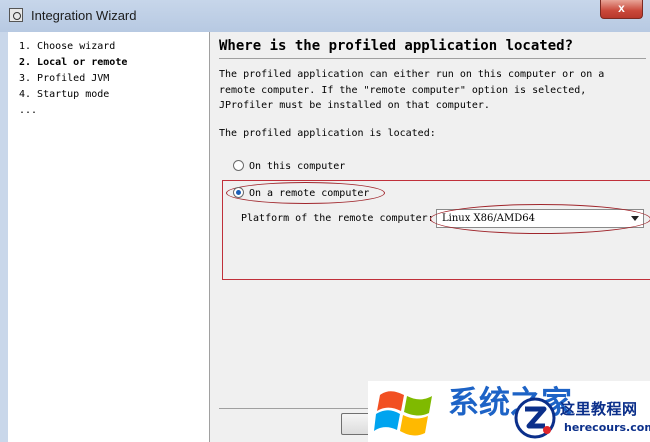  What do you see at coordinates (540, 219) in the screenshot?
I see `annotation-oval-platform` at bounding box center [540, 219].